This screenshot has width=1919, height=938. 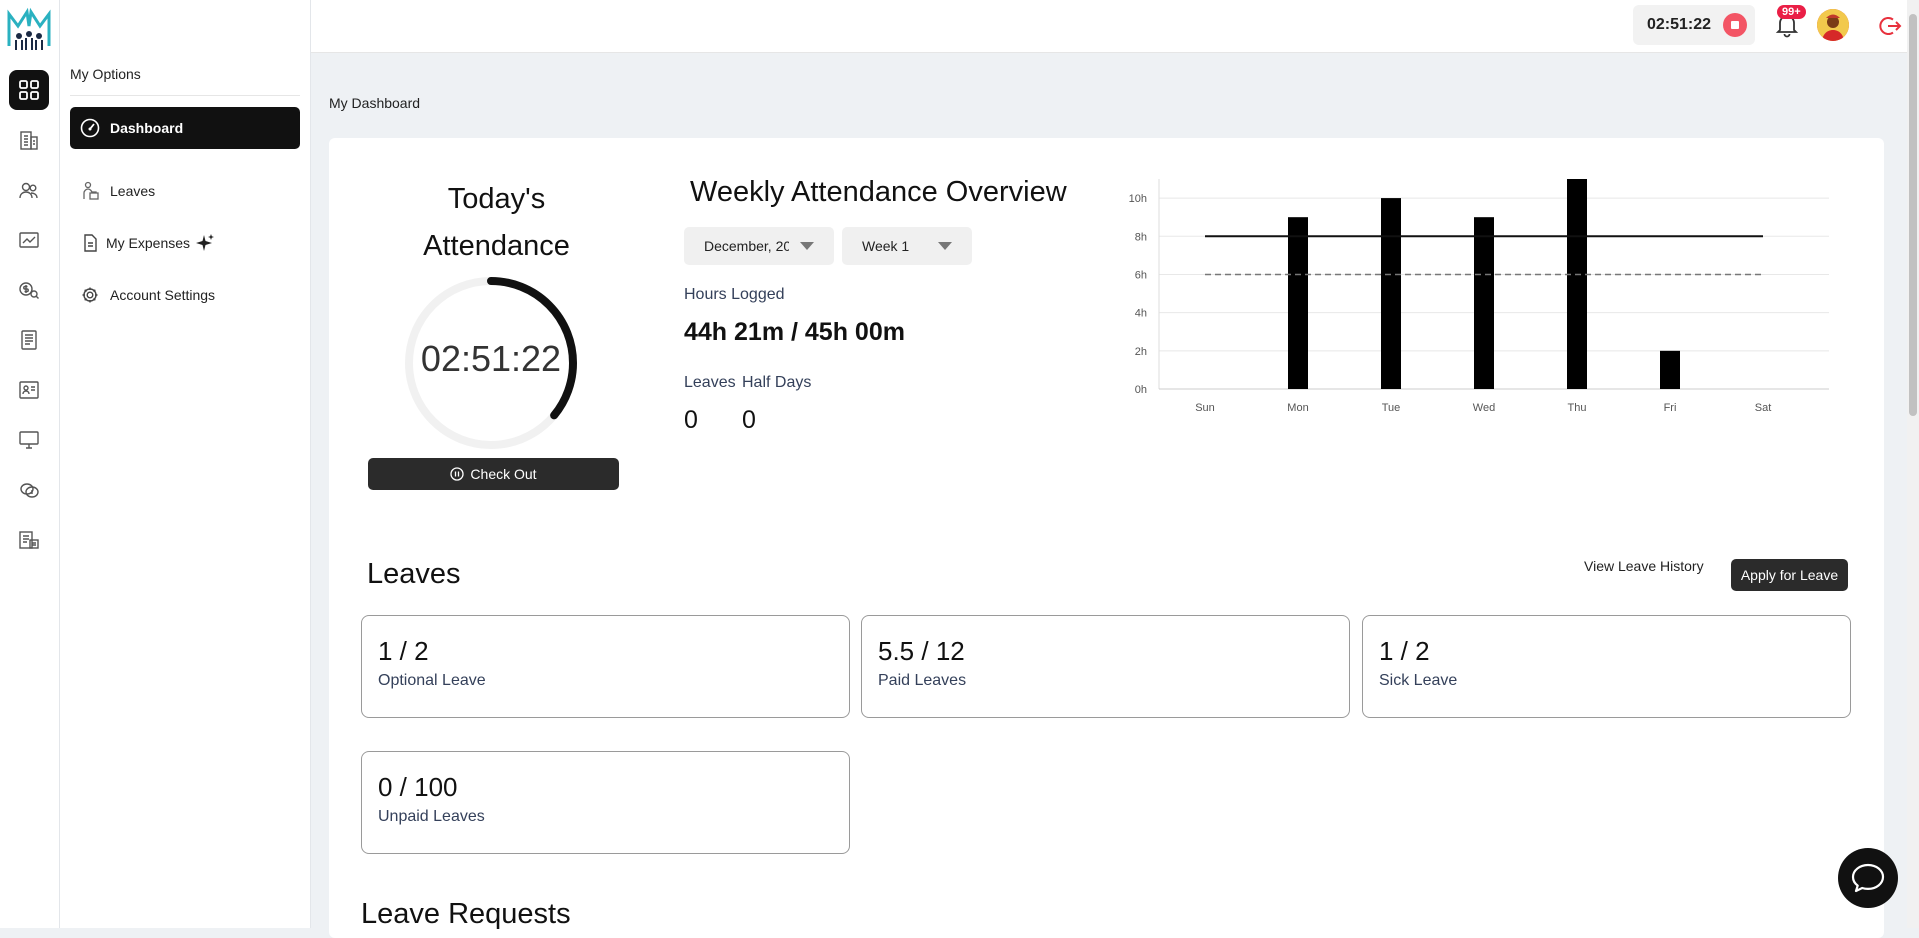 I want to click on rail-document-list-icon, so click(x=29, y=340).